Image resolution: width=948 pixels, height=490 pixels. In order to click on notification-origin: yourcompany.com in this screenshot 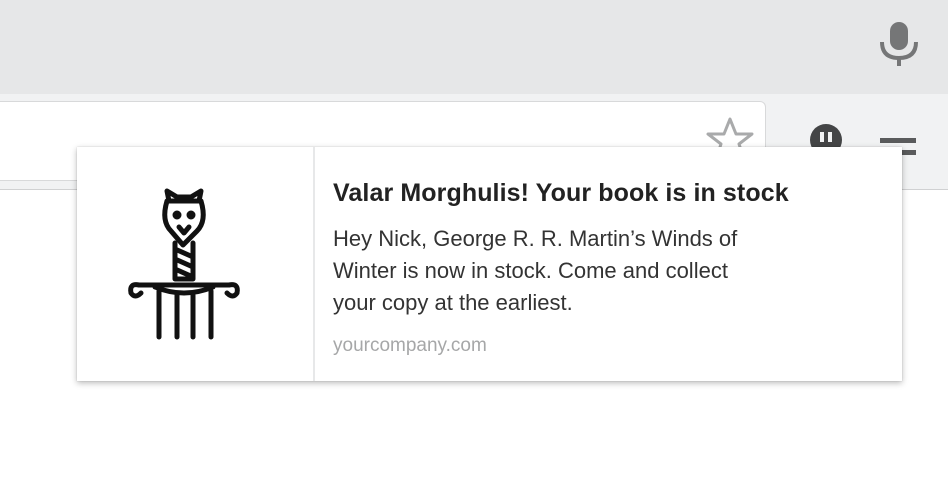, I will do `click(410, 345)`.